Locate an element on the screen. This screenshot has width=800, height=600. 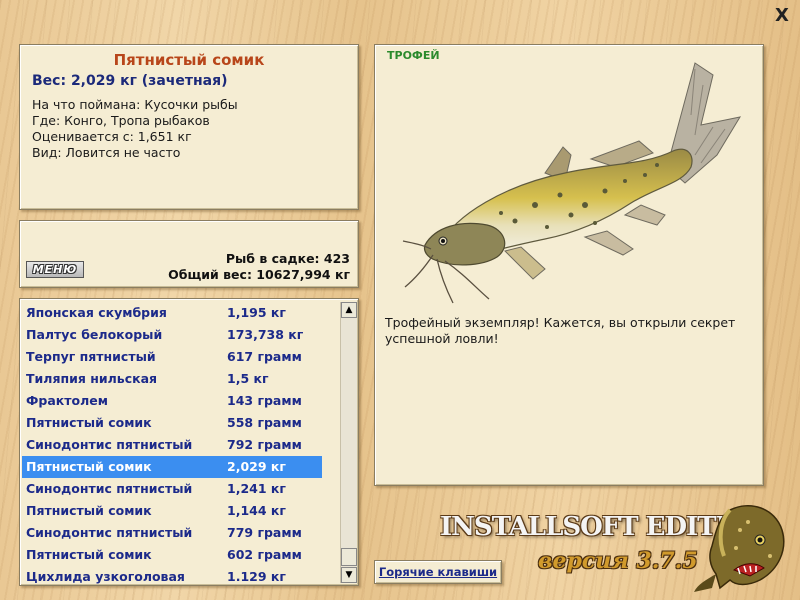
list-item: Палтус белокорый 173,738 кг is located at coordinates (172, 335).